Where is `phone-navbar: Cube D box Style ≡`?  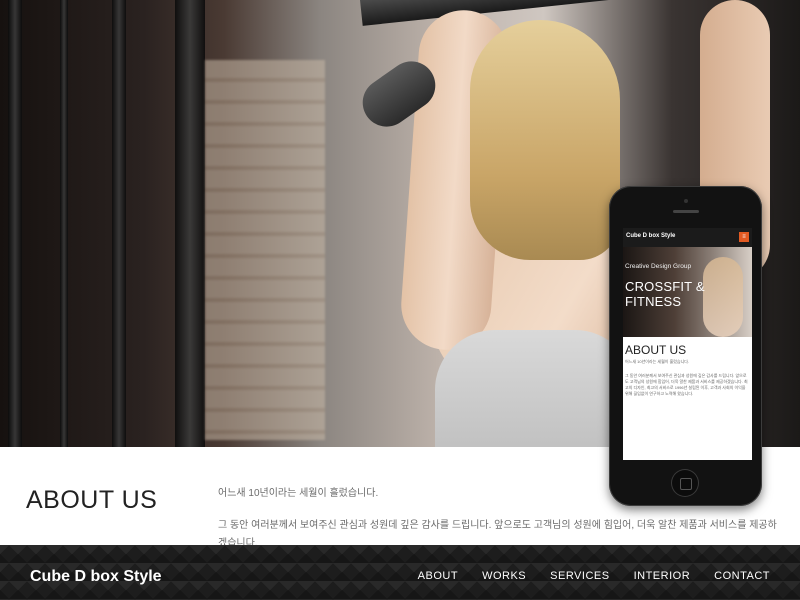 phone-navbar: Cube D box Style ≡ is located at coordinates (687, 237).